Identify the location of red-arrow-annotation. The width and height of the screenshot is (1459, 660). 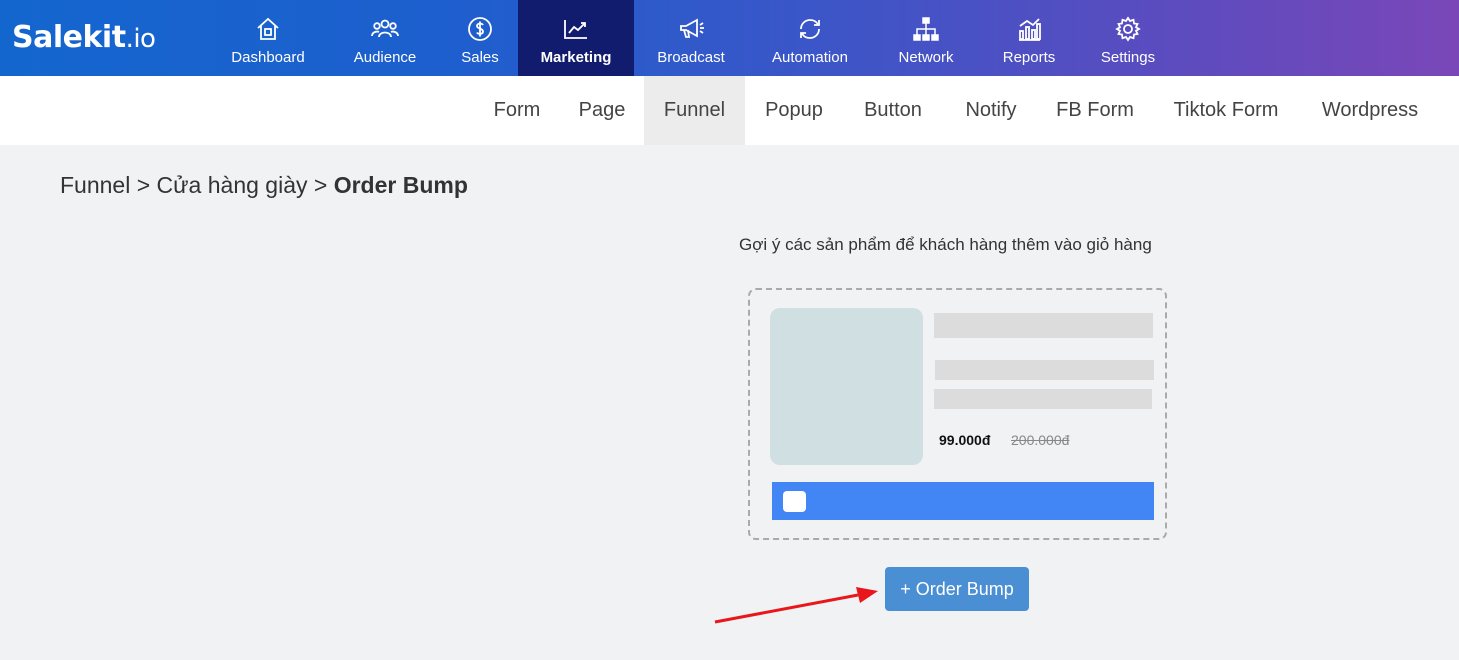
(796, 605).